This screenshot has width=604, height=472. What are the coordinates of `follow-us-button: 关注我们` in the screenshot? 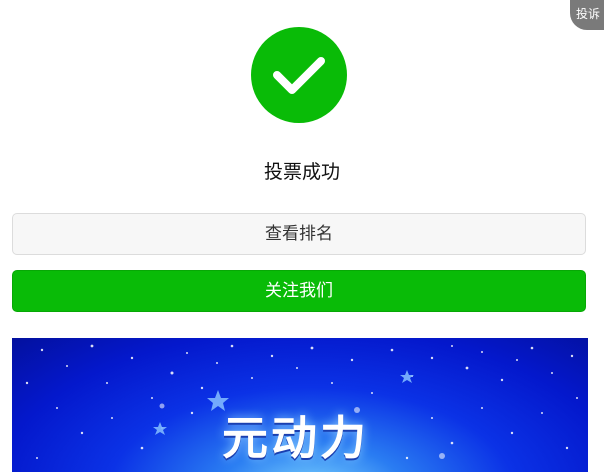 It's located at (299, 291).